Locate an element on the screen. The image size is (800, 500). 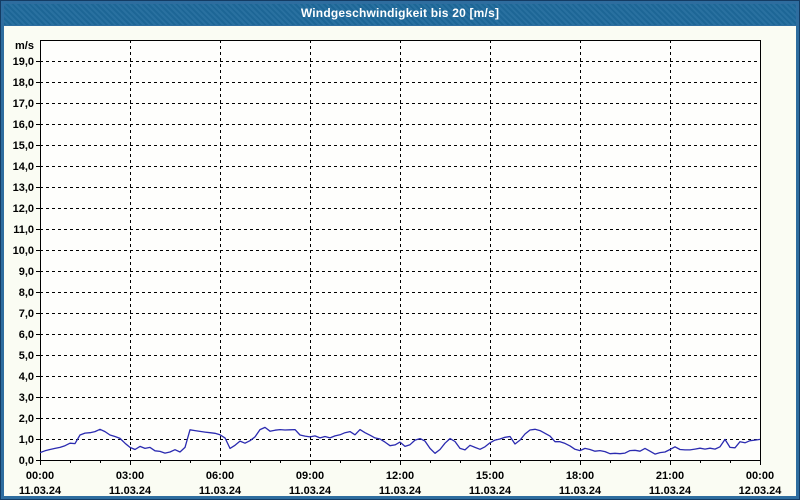
x-tick-time-label: 06:00 is located at coordinates (220, 476).